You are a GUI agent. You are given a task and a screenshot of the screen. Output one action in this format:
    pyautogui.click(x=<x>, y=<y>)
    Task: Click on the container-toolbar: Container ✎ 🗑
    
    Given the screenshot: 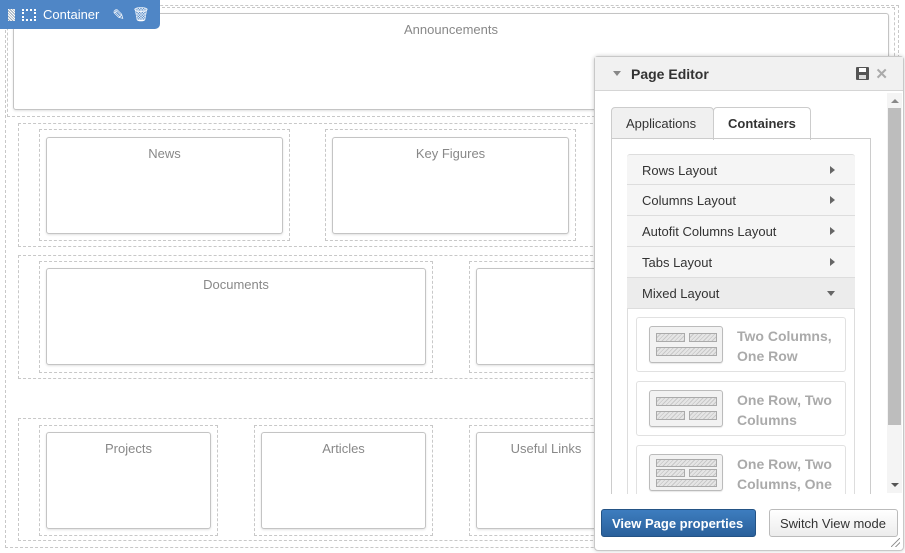 What is the action you would take?
    pyautogui.click(x=80, y=14)
    